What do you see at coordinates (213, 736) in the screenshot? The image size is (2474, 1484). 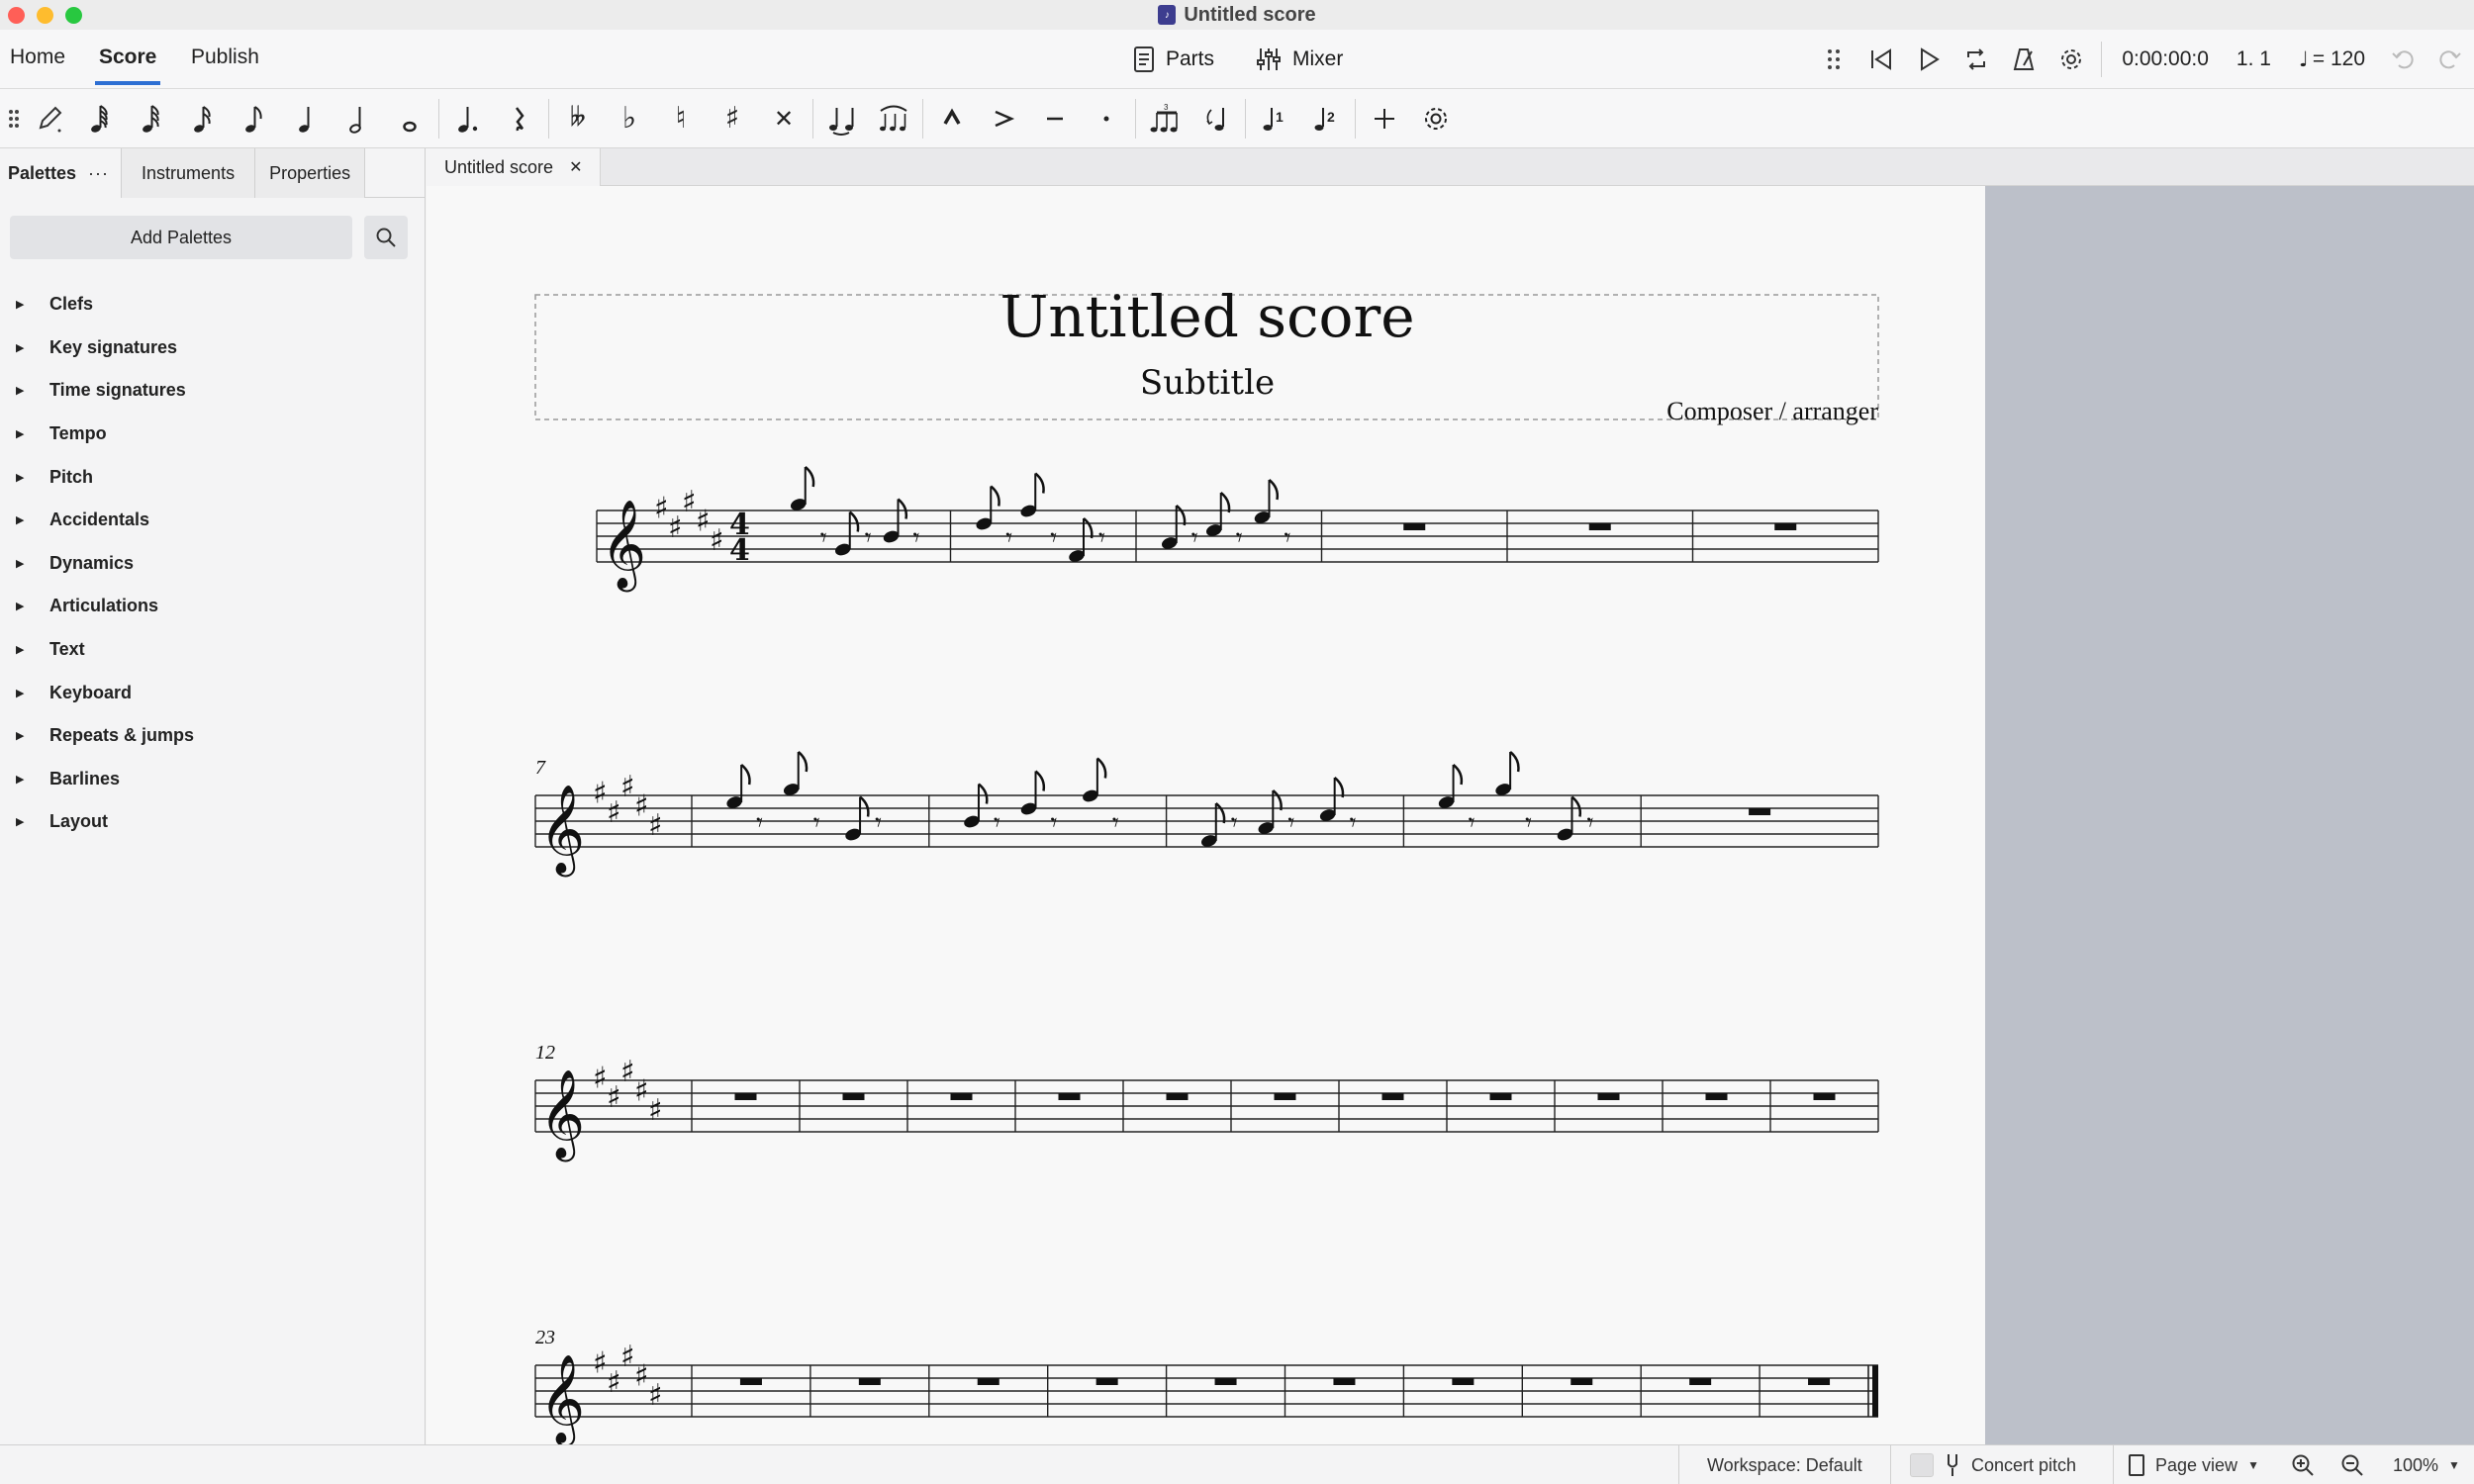 I see `palette-item: ▶ Repeats & jumps` at bounding box center [213, 736].